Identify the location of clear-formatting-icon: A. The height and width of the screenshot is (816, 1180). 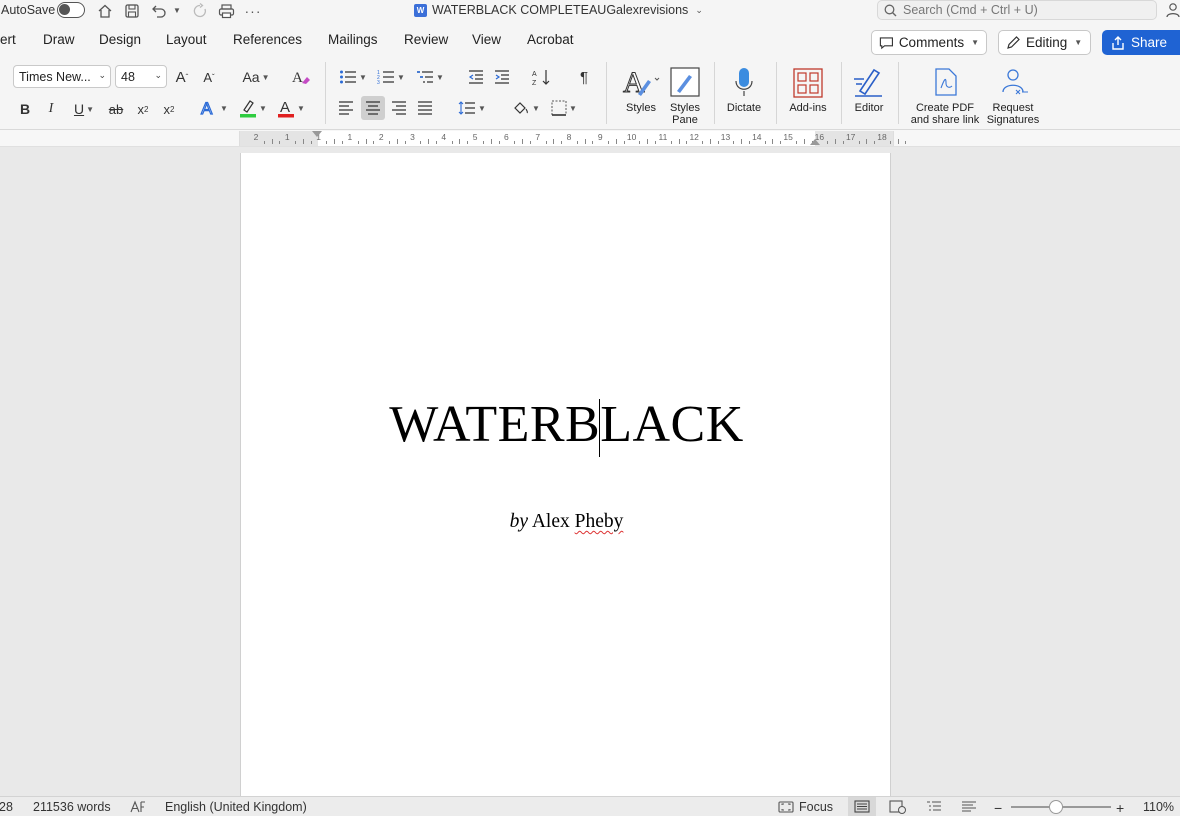
(301, 77).